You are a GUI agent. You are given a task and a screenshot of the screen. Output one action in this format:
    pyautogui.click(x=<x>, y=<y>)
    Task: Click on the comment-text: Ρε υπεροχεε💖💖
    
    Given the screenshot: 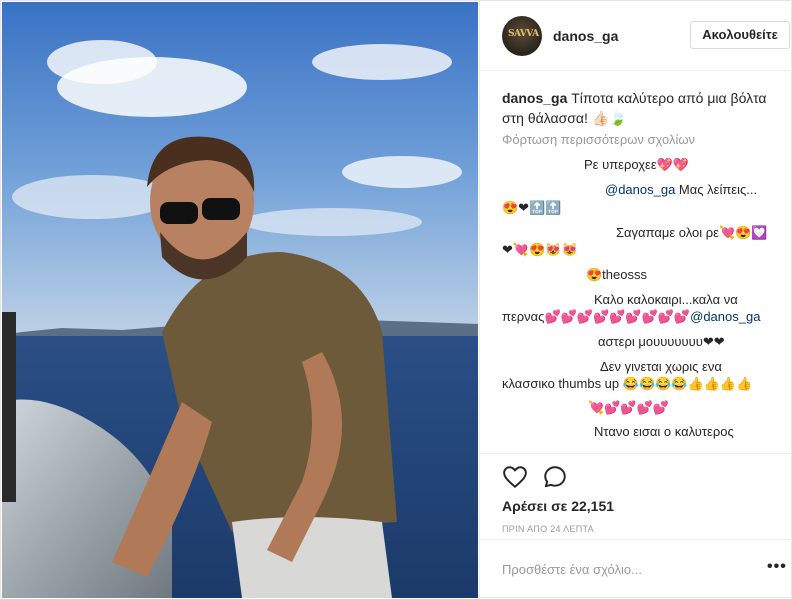 What is the action you would take?
    pyautogui.click(x=637, y=164)
    